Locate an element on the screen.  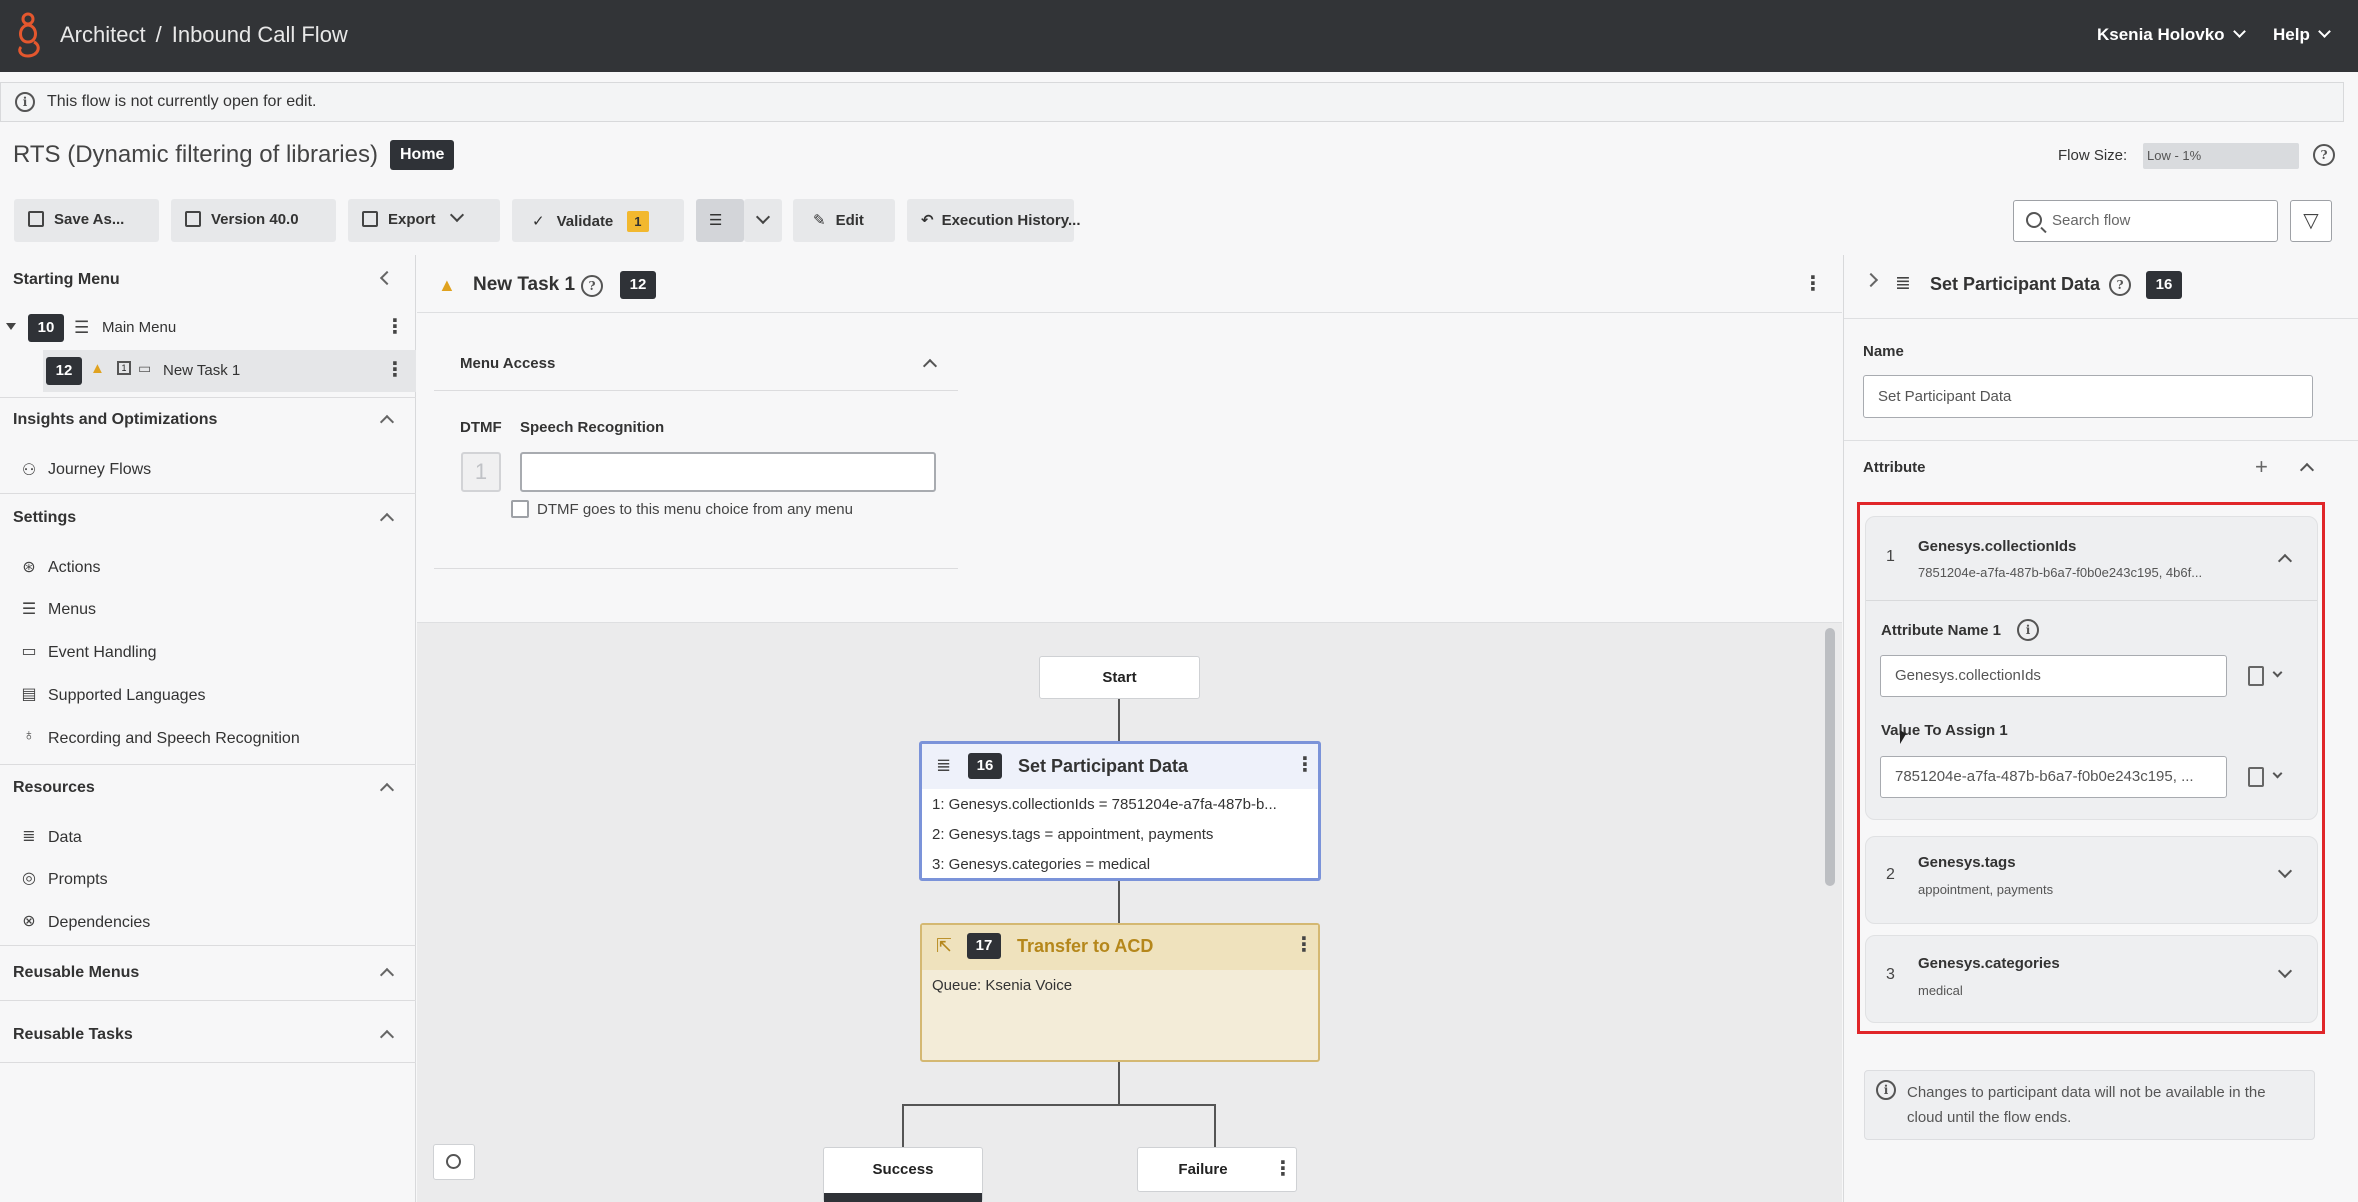
expand-caret-icon is located at coordinates (11, 326).